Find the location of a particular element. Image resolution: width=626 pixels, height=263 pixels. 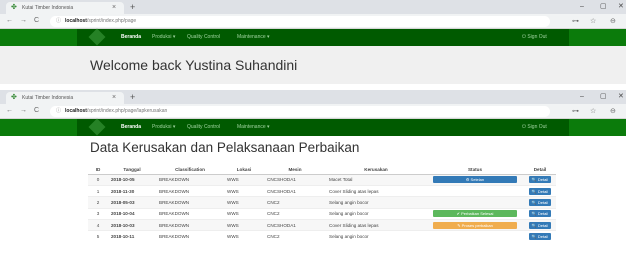

cell-kerusakan: Macet Total is located at coordinates (376, 179).